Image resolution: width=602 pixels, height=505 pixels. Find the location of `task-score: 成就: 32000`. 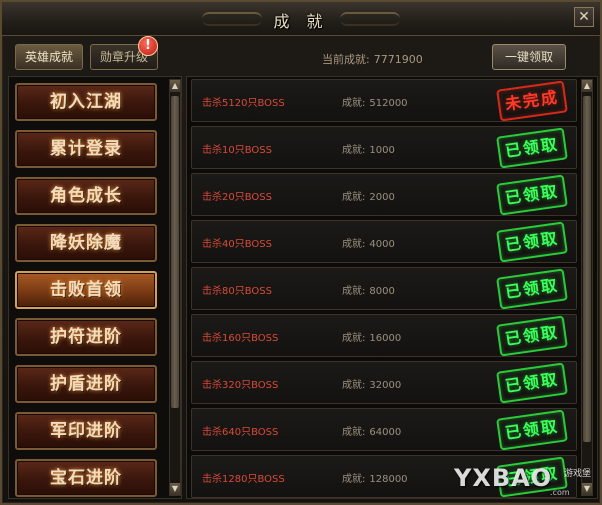

task-score: 成就: 32000 is located at coordinates (371, 383).